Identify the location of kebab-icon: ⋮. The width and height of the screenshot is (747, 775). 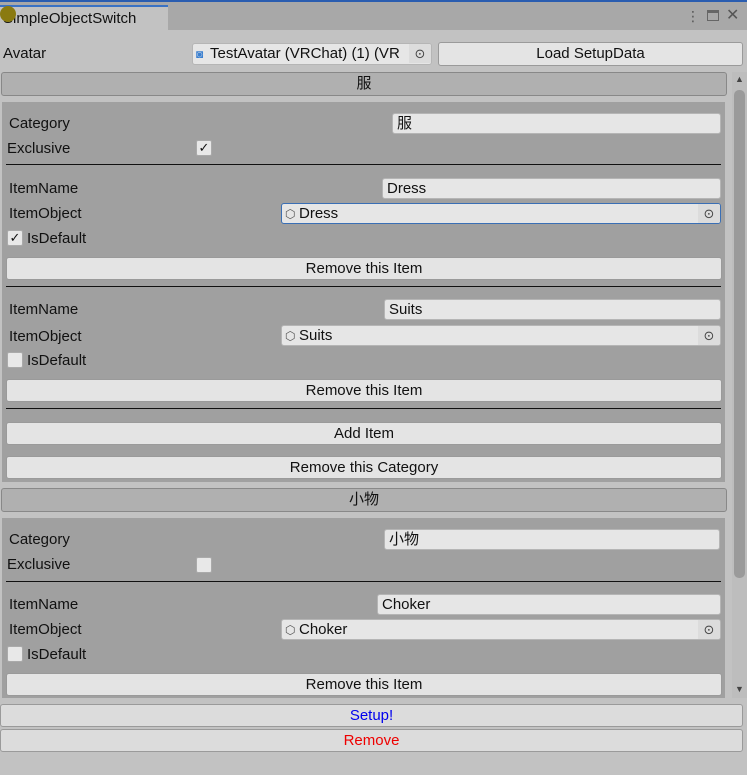
(693, 16).